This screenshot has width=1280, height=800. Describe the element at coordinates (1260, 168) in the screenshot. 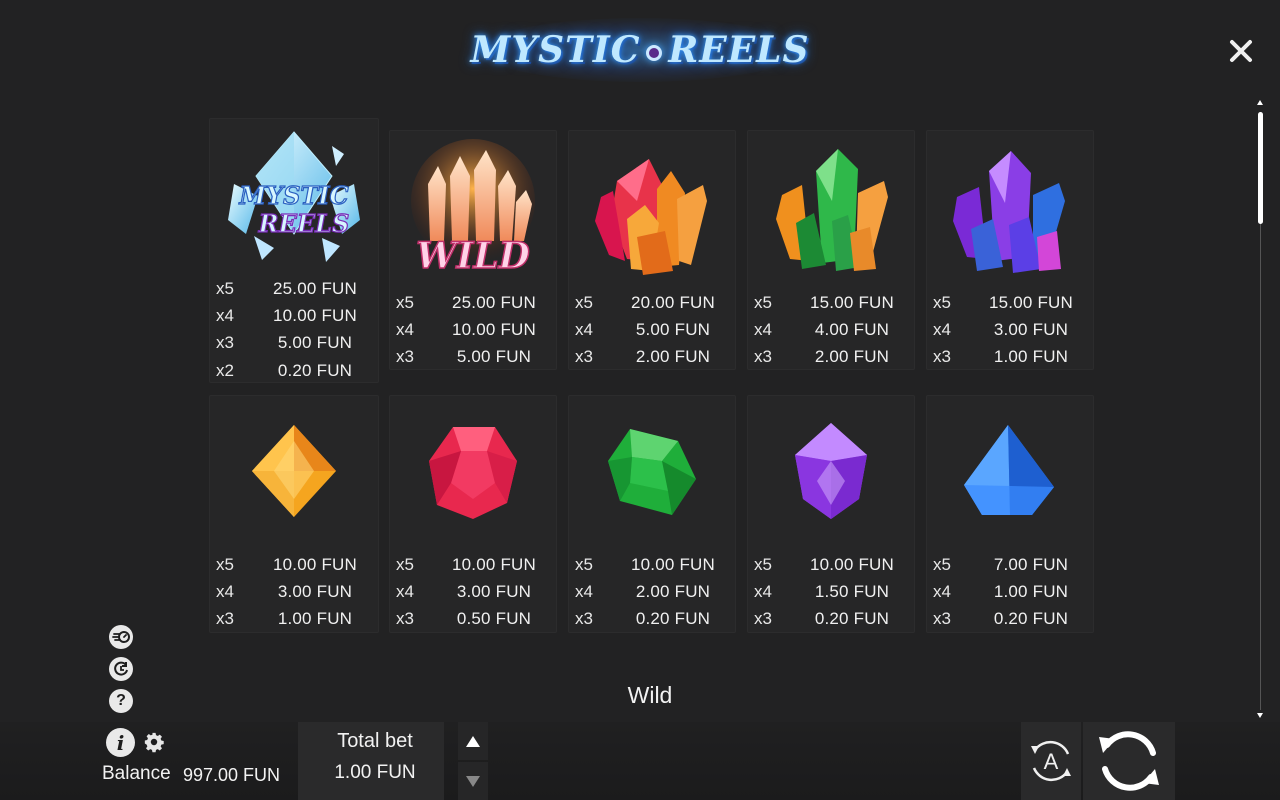

I see `scrollbar-thumb` at that location.